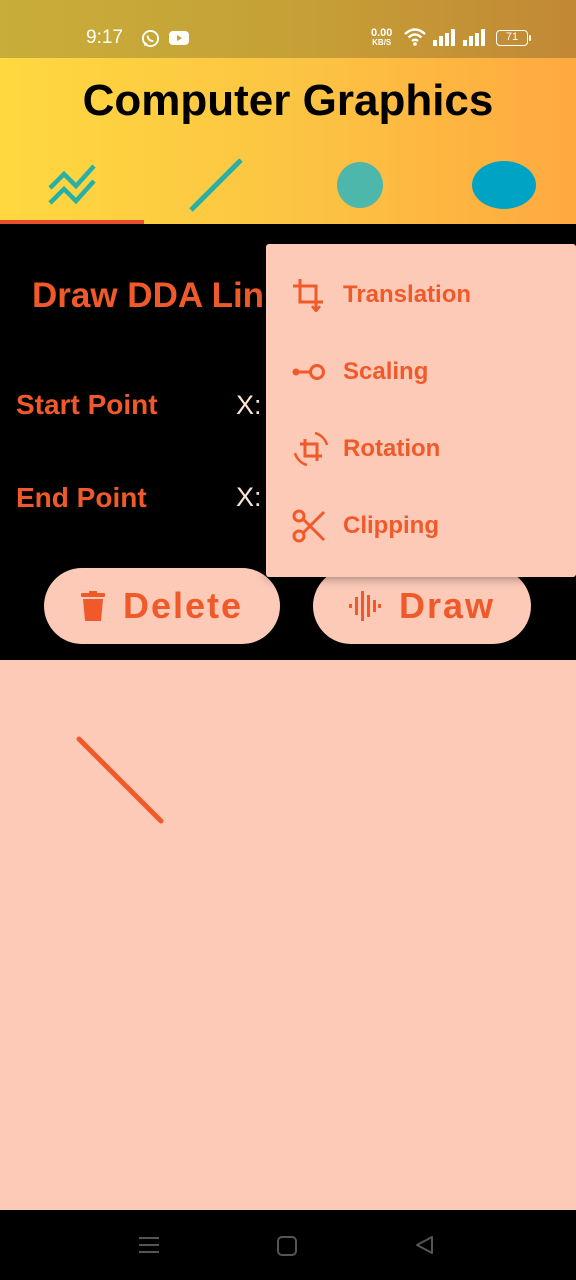  What do you see at coordinates (382, 33) in the screenshot?
I see `speed-value: 0.00` at bounding box center [382, 33].